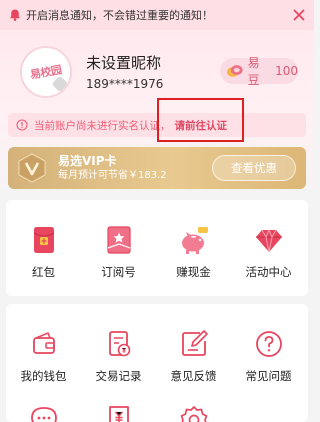 This screenshot has width=320, height=422. Describe the element at coordinates (254, 168) in the screenshot. I see `view-offers-button: 查看优惠` at that location.